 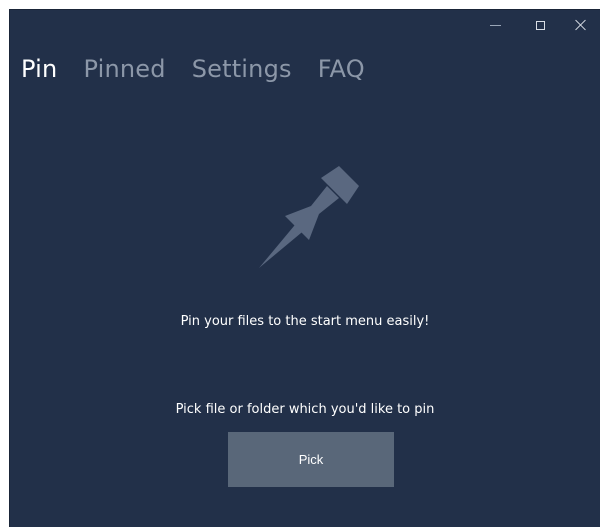 I want to click on maximize-icon, so click(x=540, y=25).